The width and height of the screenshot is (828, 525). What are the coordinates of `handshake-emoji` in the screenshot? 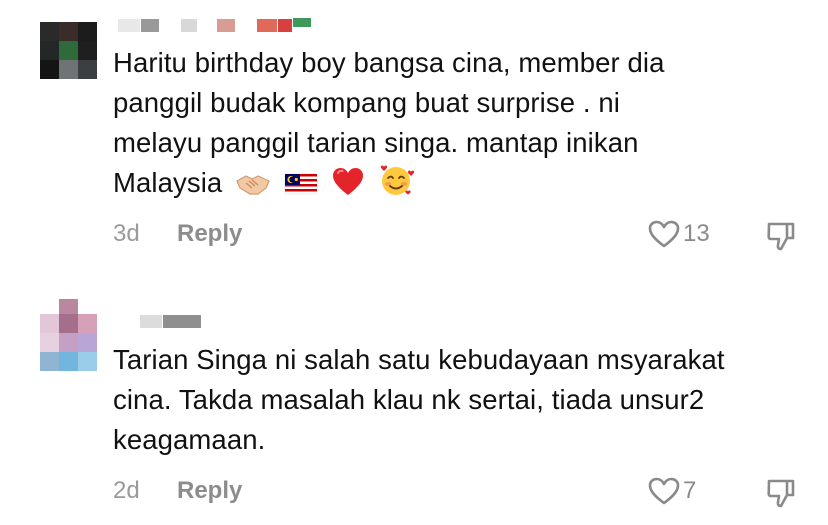 It's located at (253, 188).